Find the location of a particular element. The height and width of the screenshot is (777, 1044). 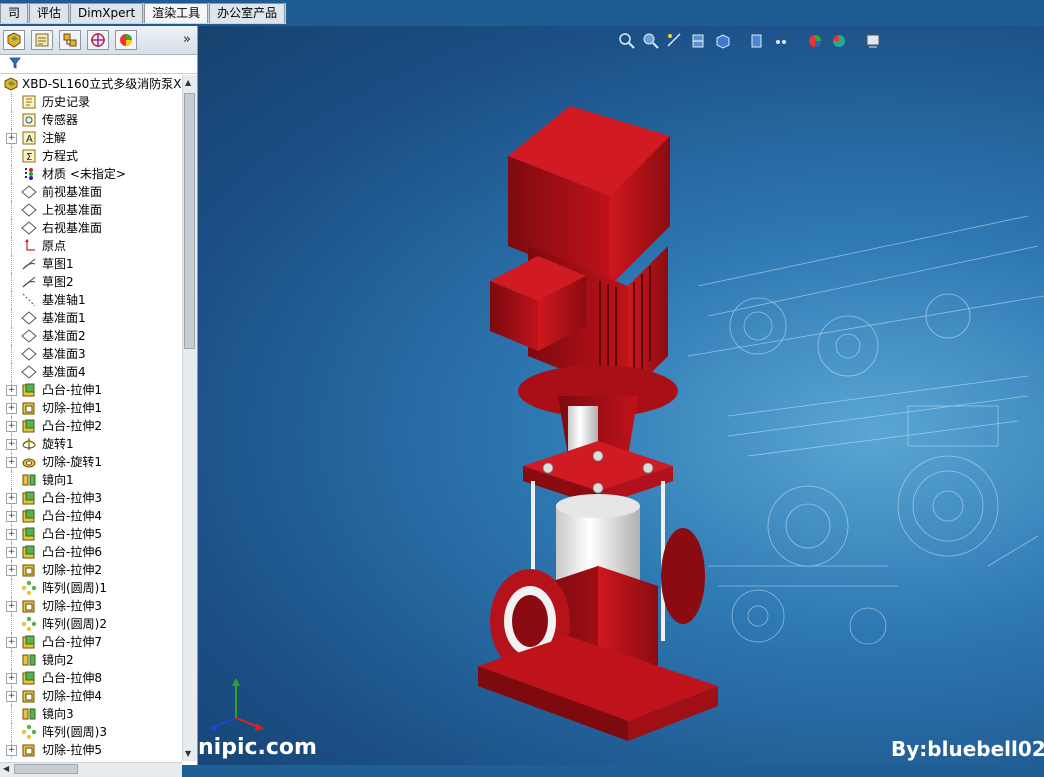

tree-item: + 凸台-拉伸8 is located at coordinates (91, 678).